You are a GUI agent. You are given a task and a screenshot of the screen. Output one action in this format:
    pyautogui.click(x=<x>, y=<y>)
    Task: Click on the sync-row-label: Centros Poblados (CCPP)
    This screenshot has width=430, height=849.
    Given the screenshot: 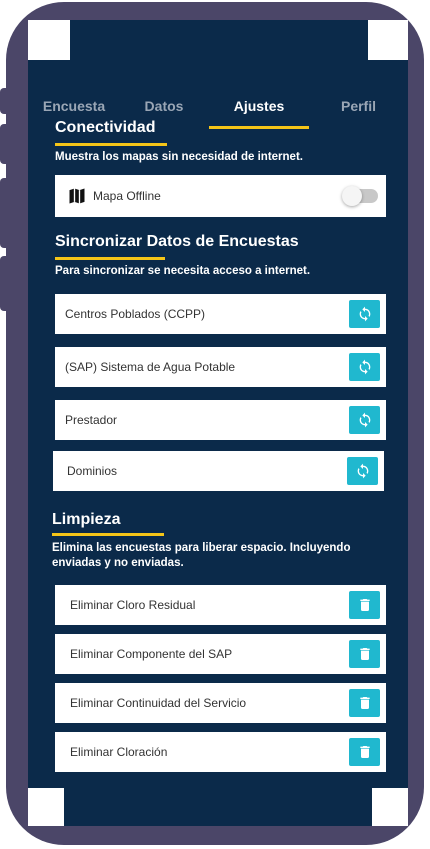 What is the action you would take?
    pyautogui.click(x=135, y=314)
    